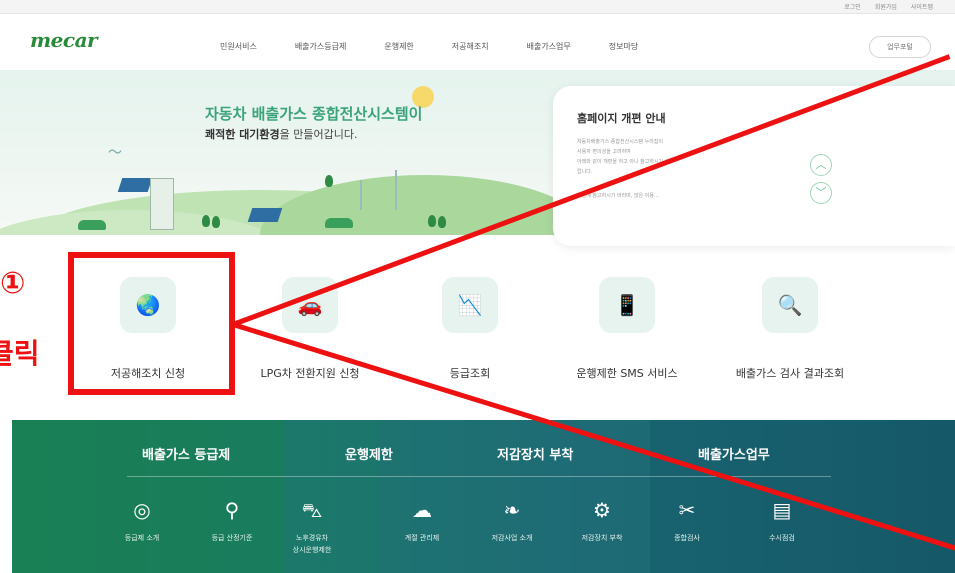 The image size is (955, 573). I want to click on service-inspection-results: 🔍 배출가스 검사 결과조회, so click(790, 329).